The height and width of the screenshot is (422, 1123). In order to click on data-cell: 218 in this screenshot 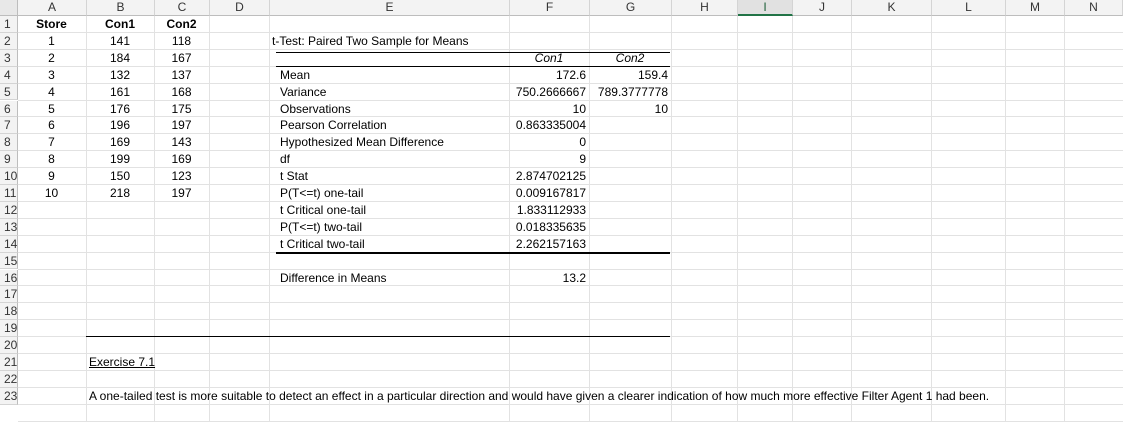, I will do `click(120, 193)`.